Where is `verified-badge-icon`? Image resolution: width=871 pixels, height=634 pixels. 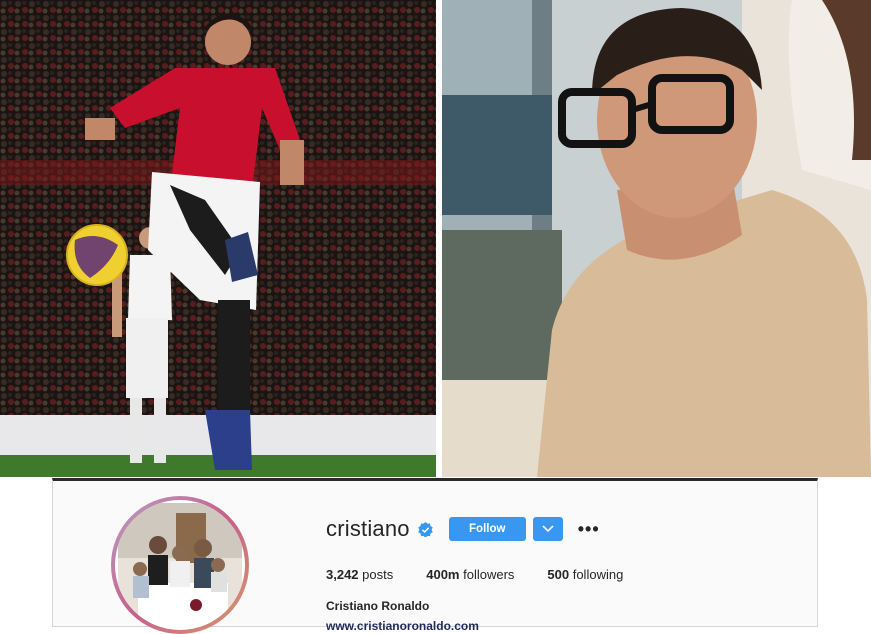
verified-badge-icon is located at coordinates (425, 529).